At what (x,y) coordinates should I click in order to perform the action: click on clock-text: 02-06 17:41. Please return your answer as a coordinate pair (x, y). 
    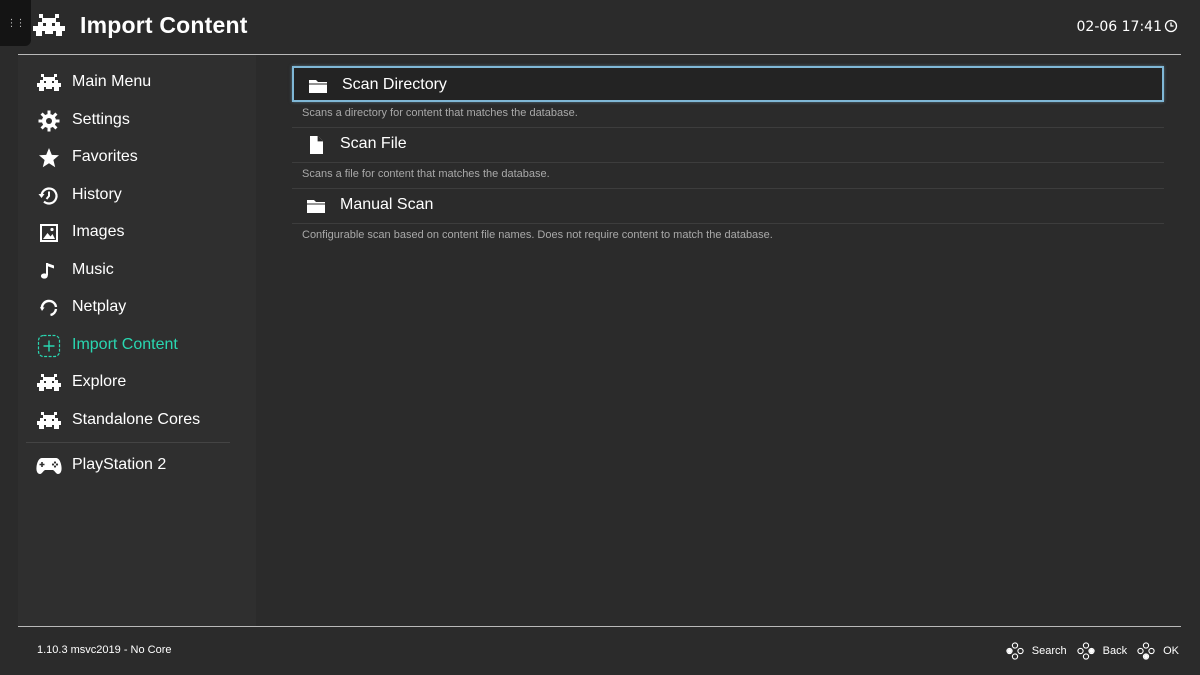
    Looking at the image, I should click on (1119, 27).